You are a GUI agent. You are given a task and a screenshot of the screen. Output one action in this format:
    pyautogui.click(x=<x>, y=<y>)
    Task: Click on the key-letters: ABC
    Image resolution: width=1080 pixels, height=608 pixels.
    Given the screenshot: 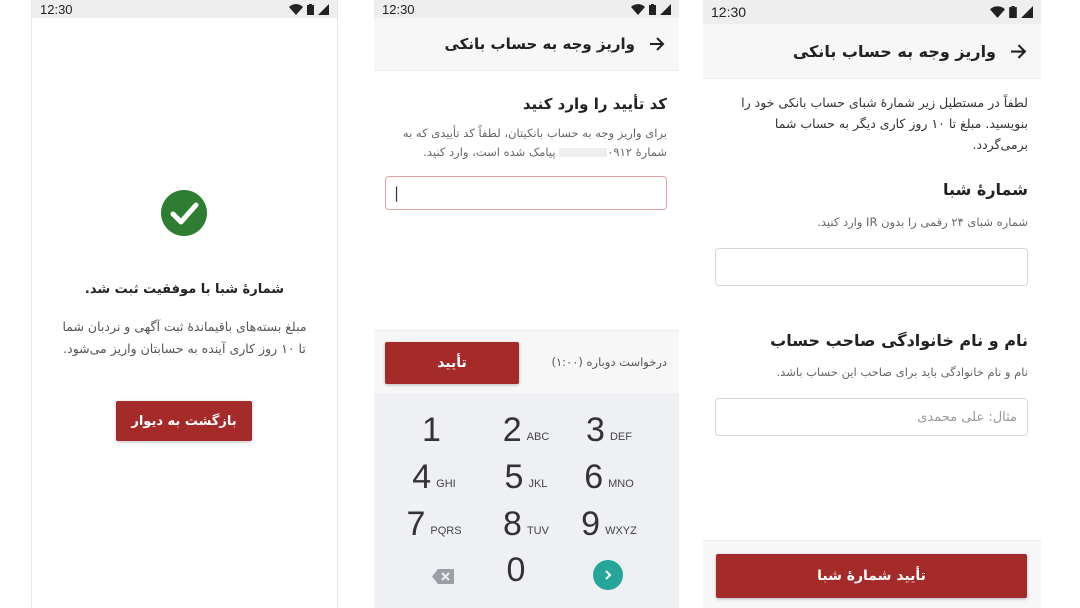 What is the action you would take?
    pyautogui.click(x=538, y=437)
    